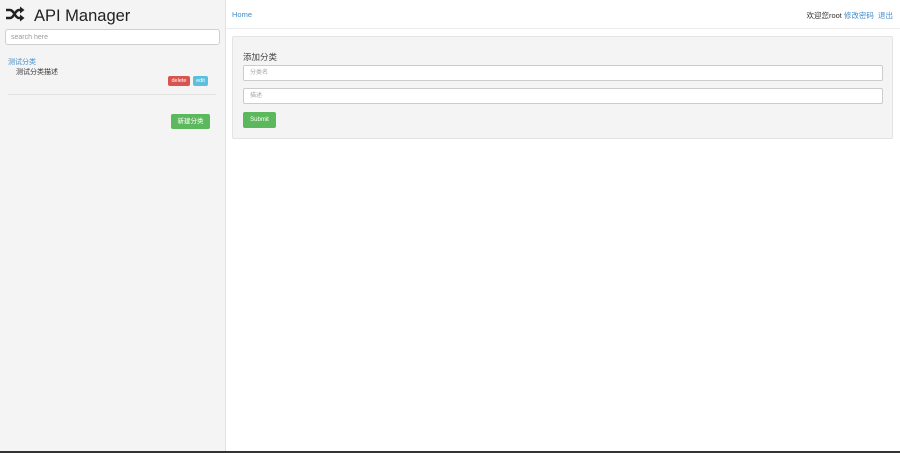 The width and height of the screenshot is (900, 453). What do you see at coordinates (242, 14) in the screenshot?
I see `home-link: Home` at bounding box center [242, 14].